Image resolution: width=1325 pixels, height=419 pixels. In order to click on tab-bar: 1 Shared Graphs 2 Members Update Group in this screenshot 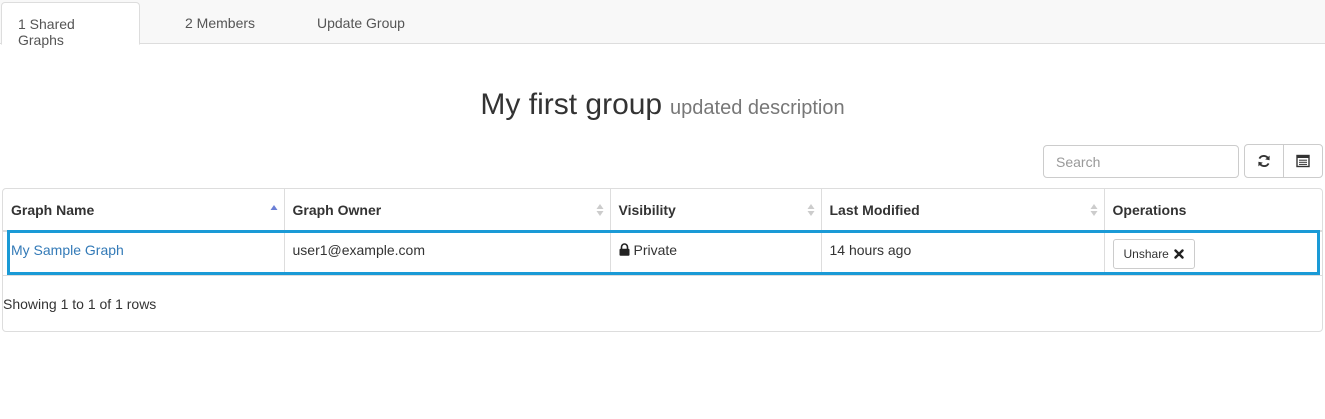, I will do `click(662, 24)`.